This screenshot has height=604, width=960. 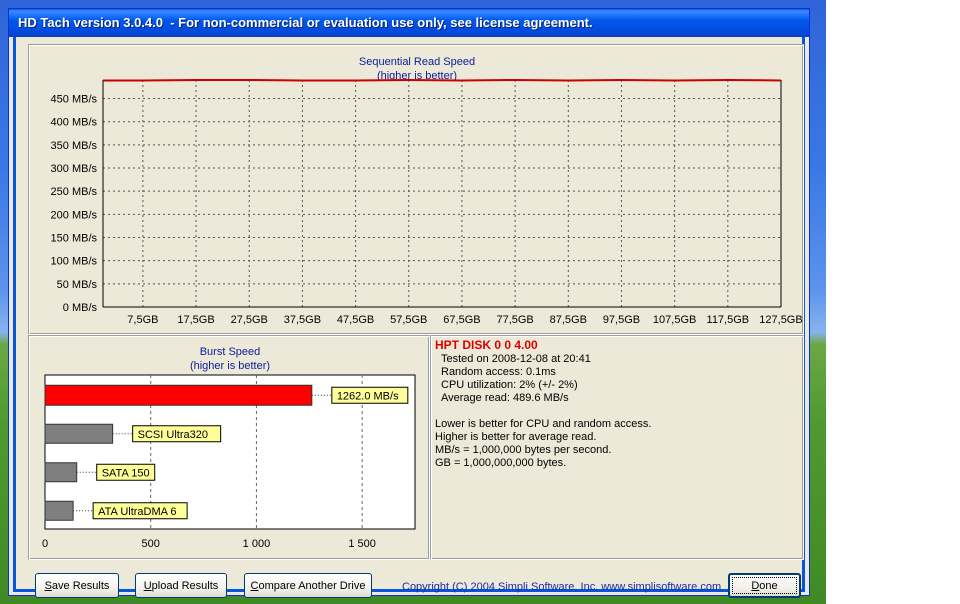 I want to click on note-gb-definition: GB = 1,000,000,000 bytes., so click(x=501, y=463).